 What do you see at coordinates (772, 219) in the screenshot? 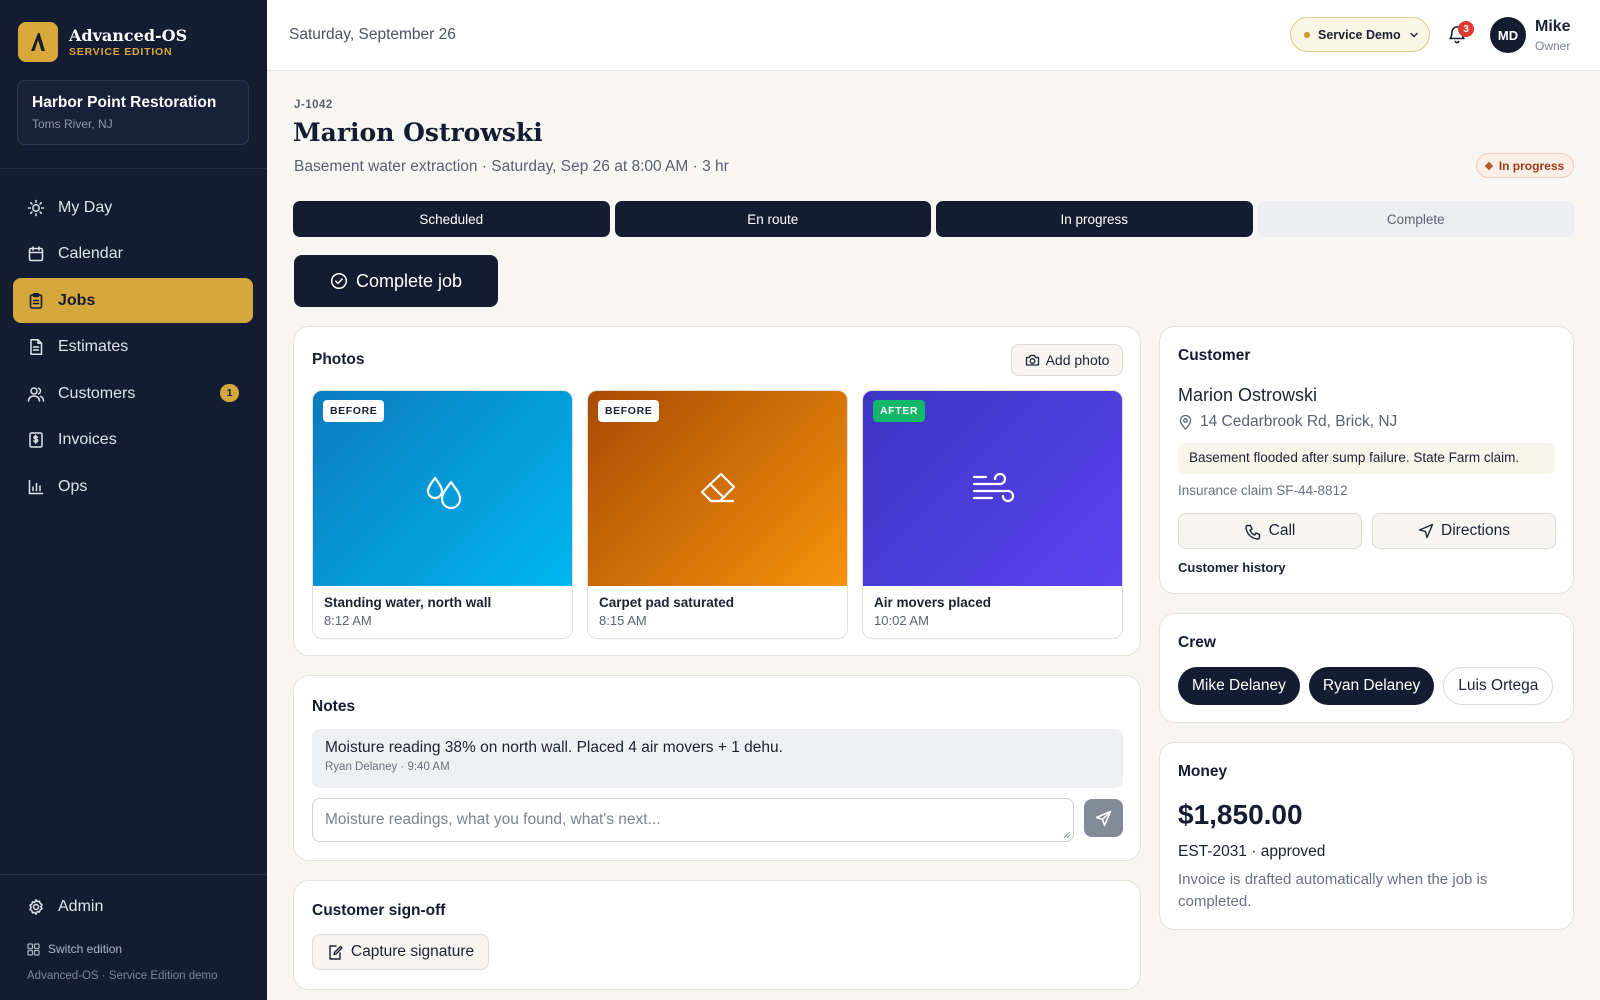
I see `step-en-route: En route` at bounding box center [772, 219].